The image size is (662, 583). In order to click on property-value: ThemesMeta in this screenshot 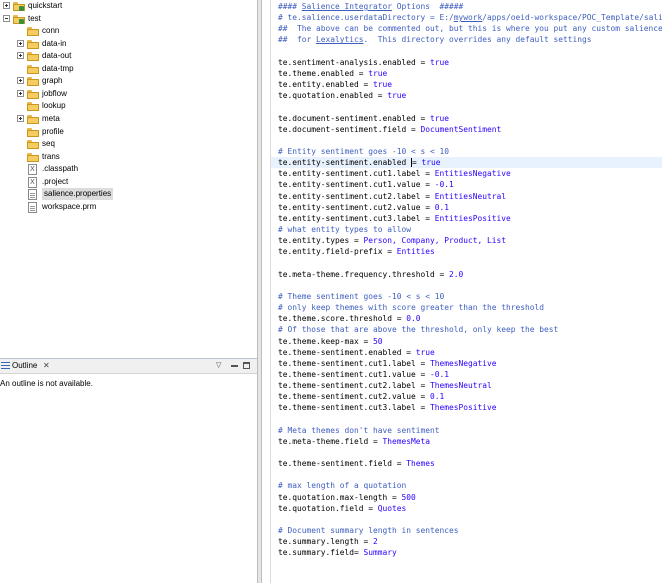, I will do `click(406, 441)`.